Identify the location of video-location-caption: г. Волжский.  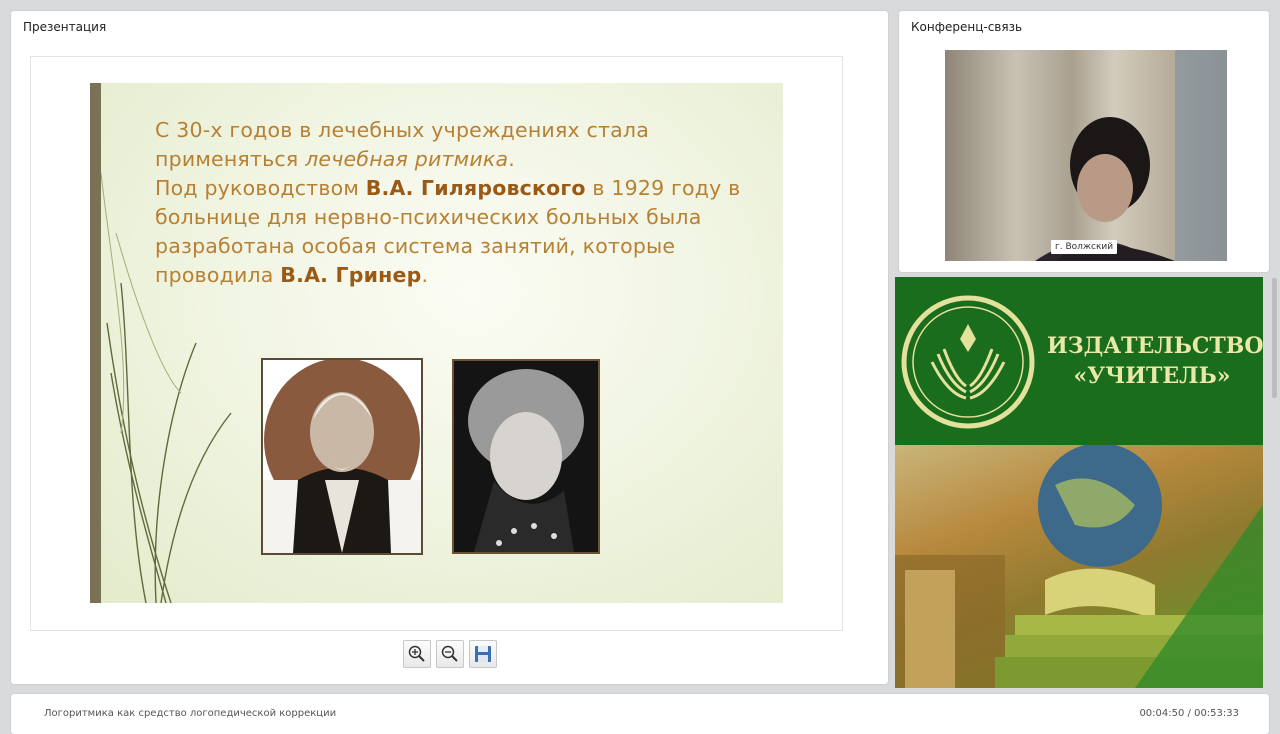
(1084, 247).